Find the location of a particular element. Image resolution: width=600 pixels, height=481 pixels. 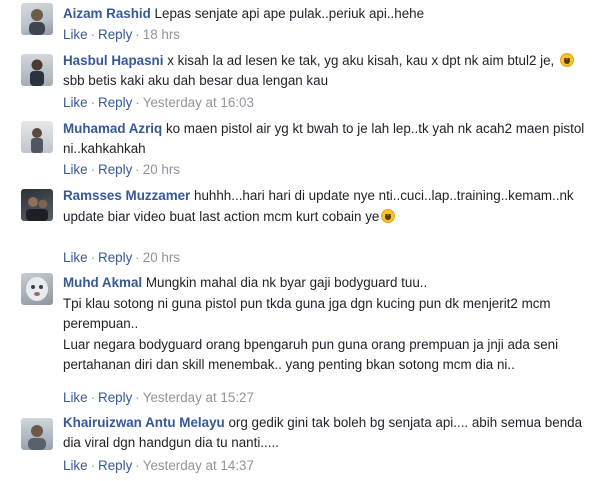

comment-author: Aizam Rashid is located at coordinates (107, 13).